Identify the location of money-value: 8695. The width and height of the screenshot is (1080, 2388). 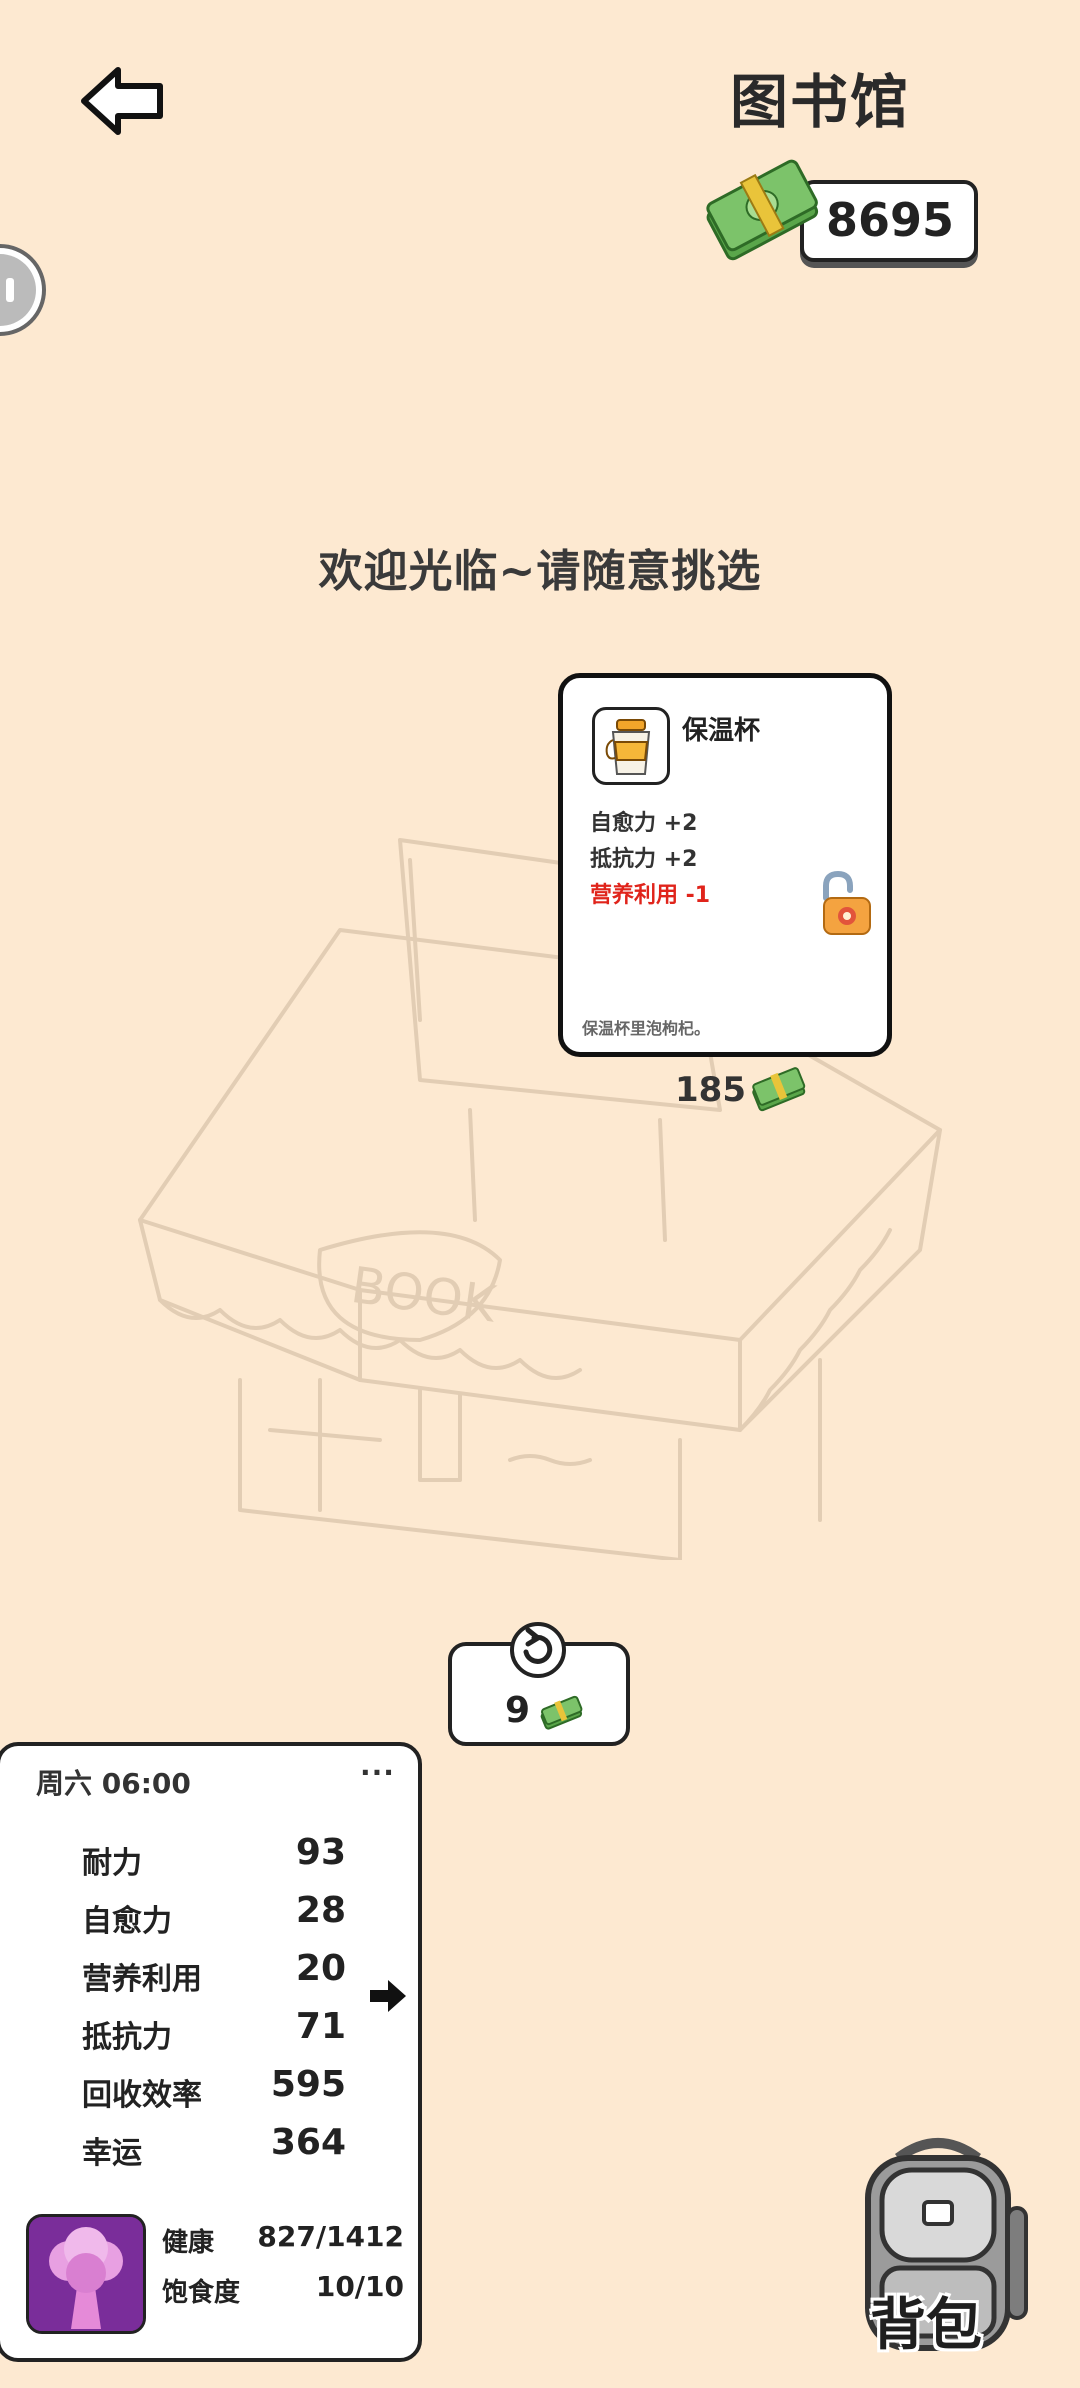
(890, 220).